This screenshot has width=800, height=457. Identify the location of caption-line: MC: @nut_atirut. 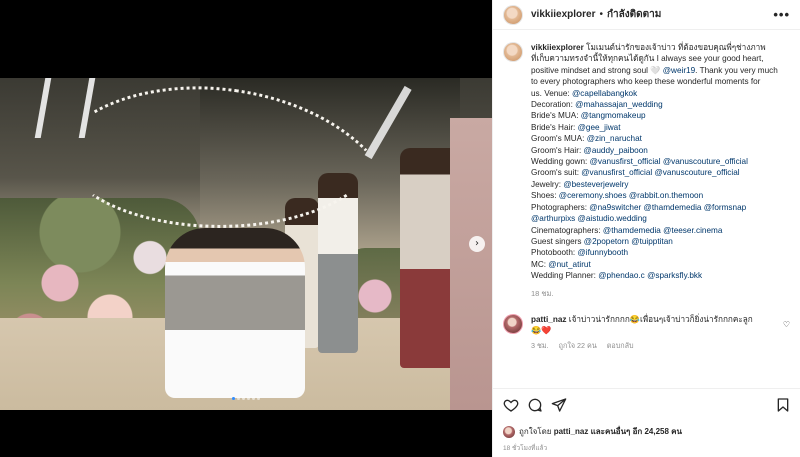
(654, 264).